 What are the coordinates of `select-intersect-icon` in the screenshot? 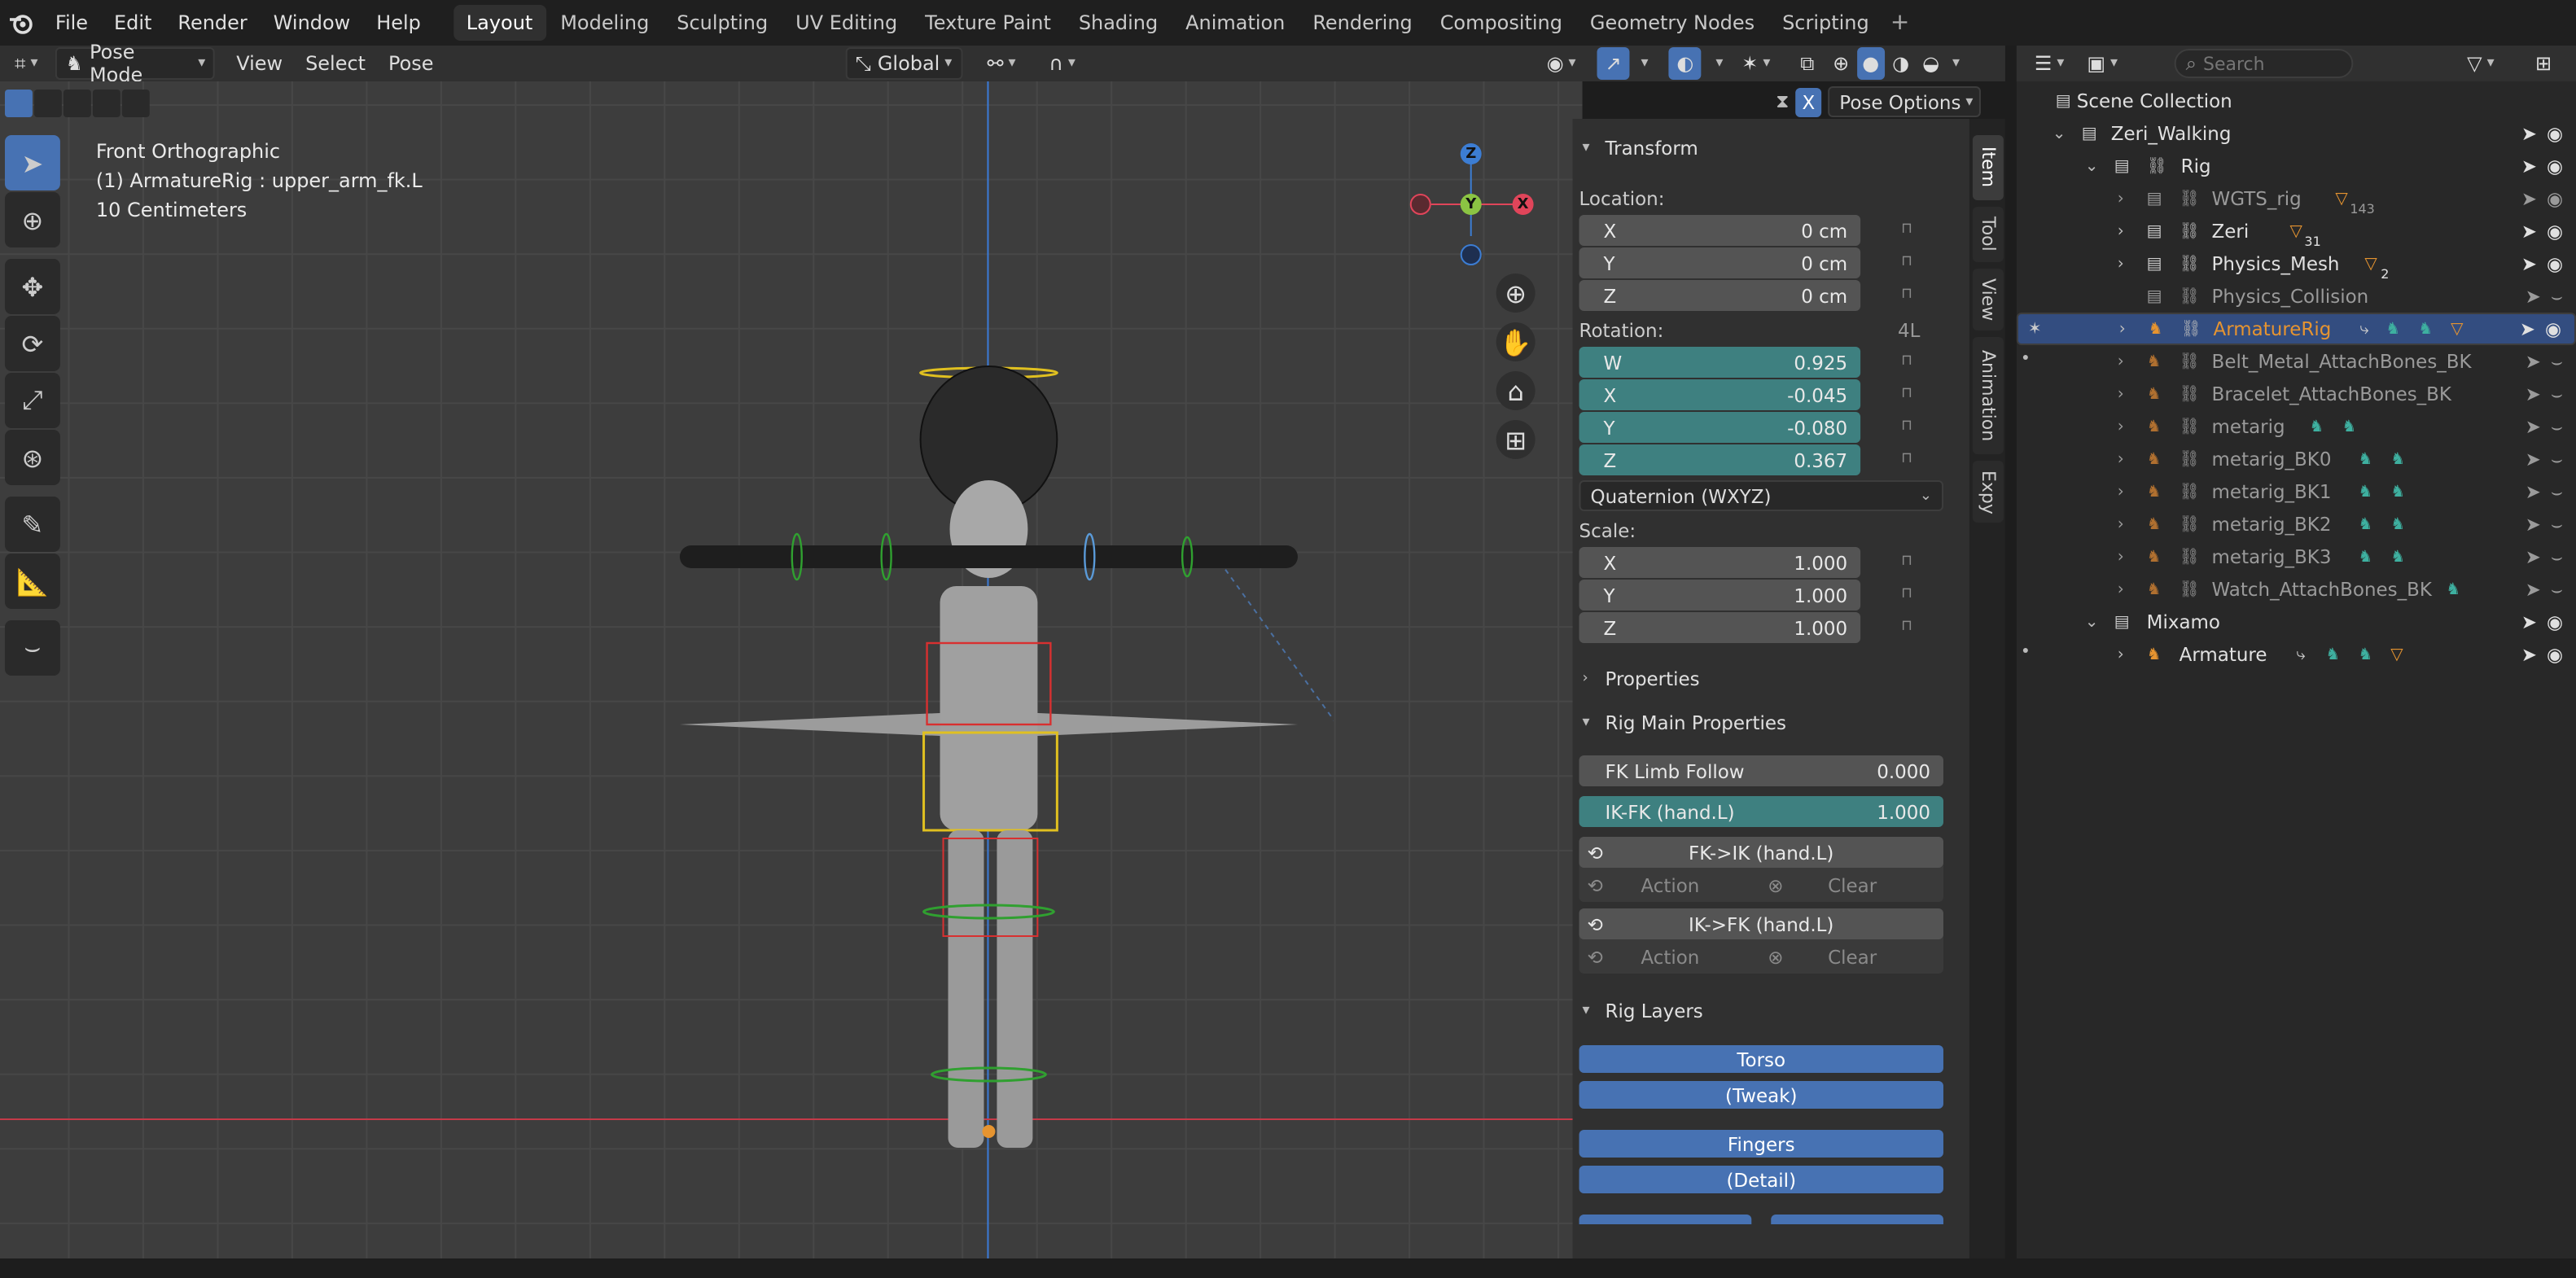 It's located at (135, 103).